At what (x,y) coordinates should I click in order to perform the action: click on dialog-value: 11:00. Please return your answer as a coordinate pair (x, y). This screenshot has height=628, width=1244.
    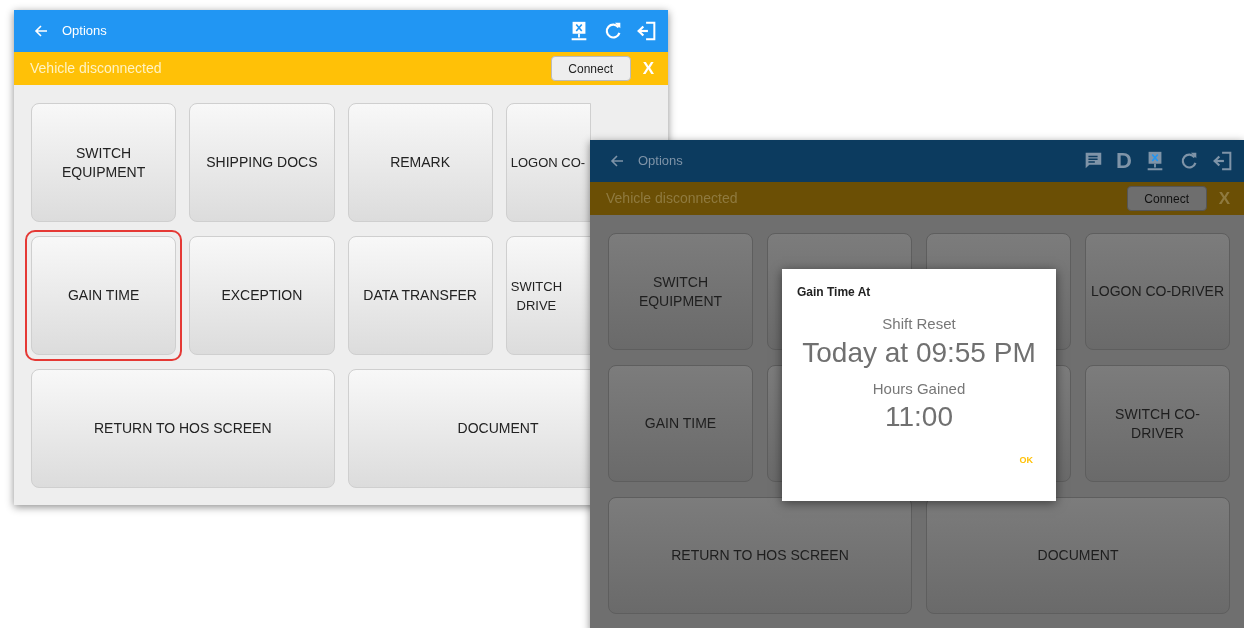
    Looking at the image, I should click on (919, 417).